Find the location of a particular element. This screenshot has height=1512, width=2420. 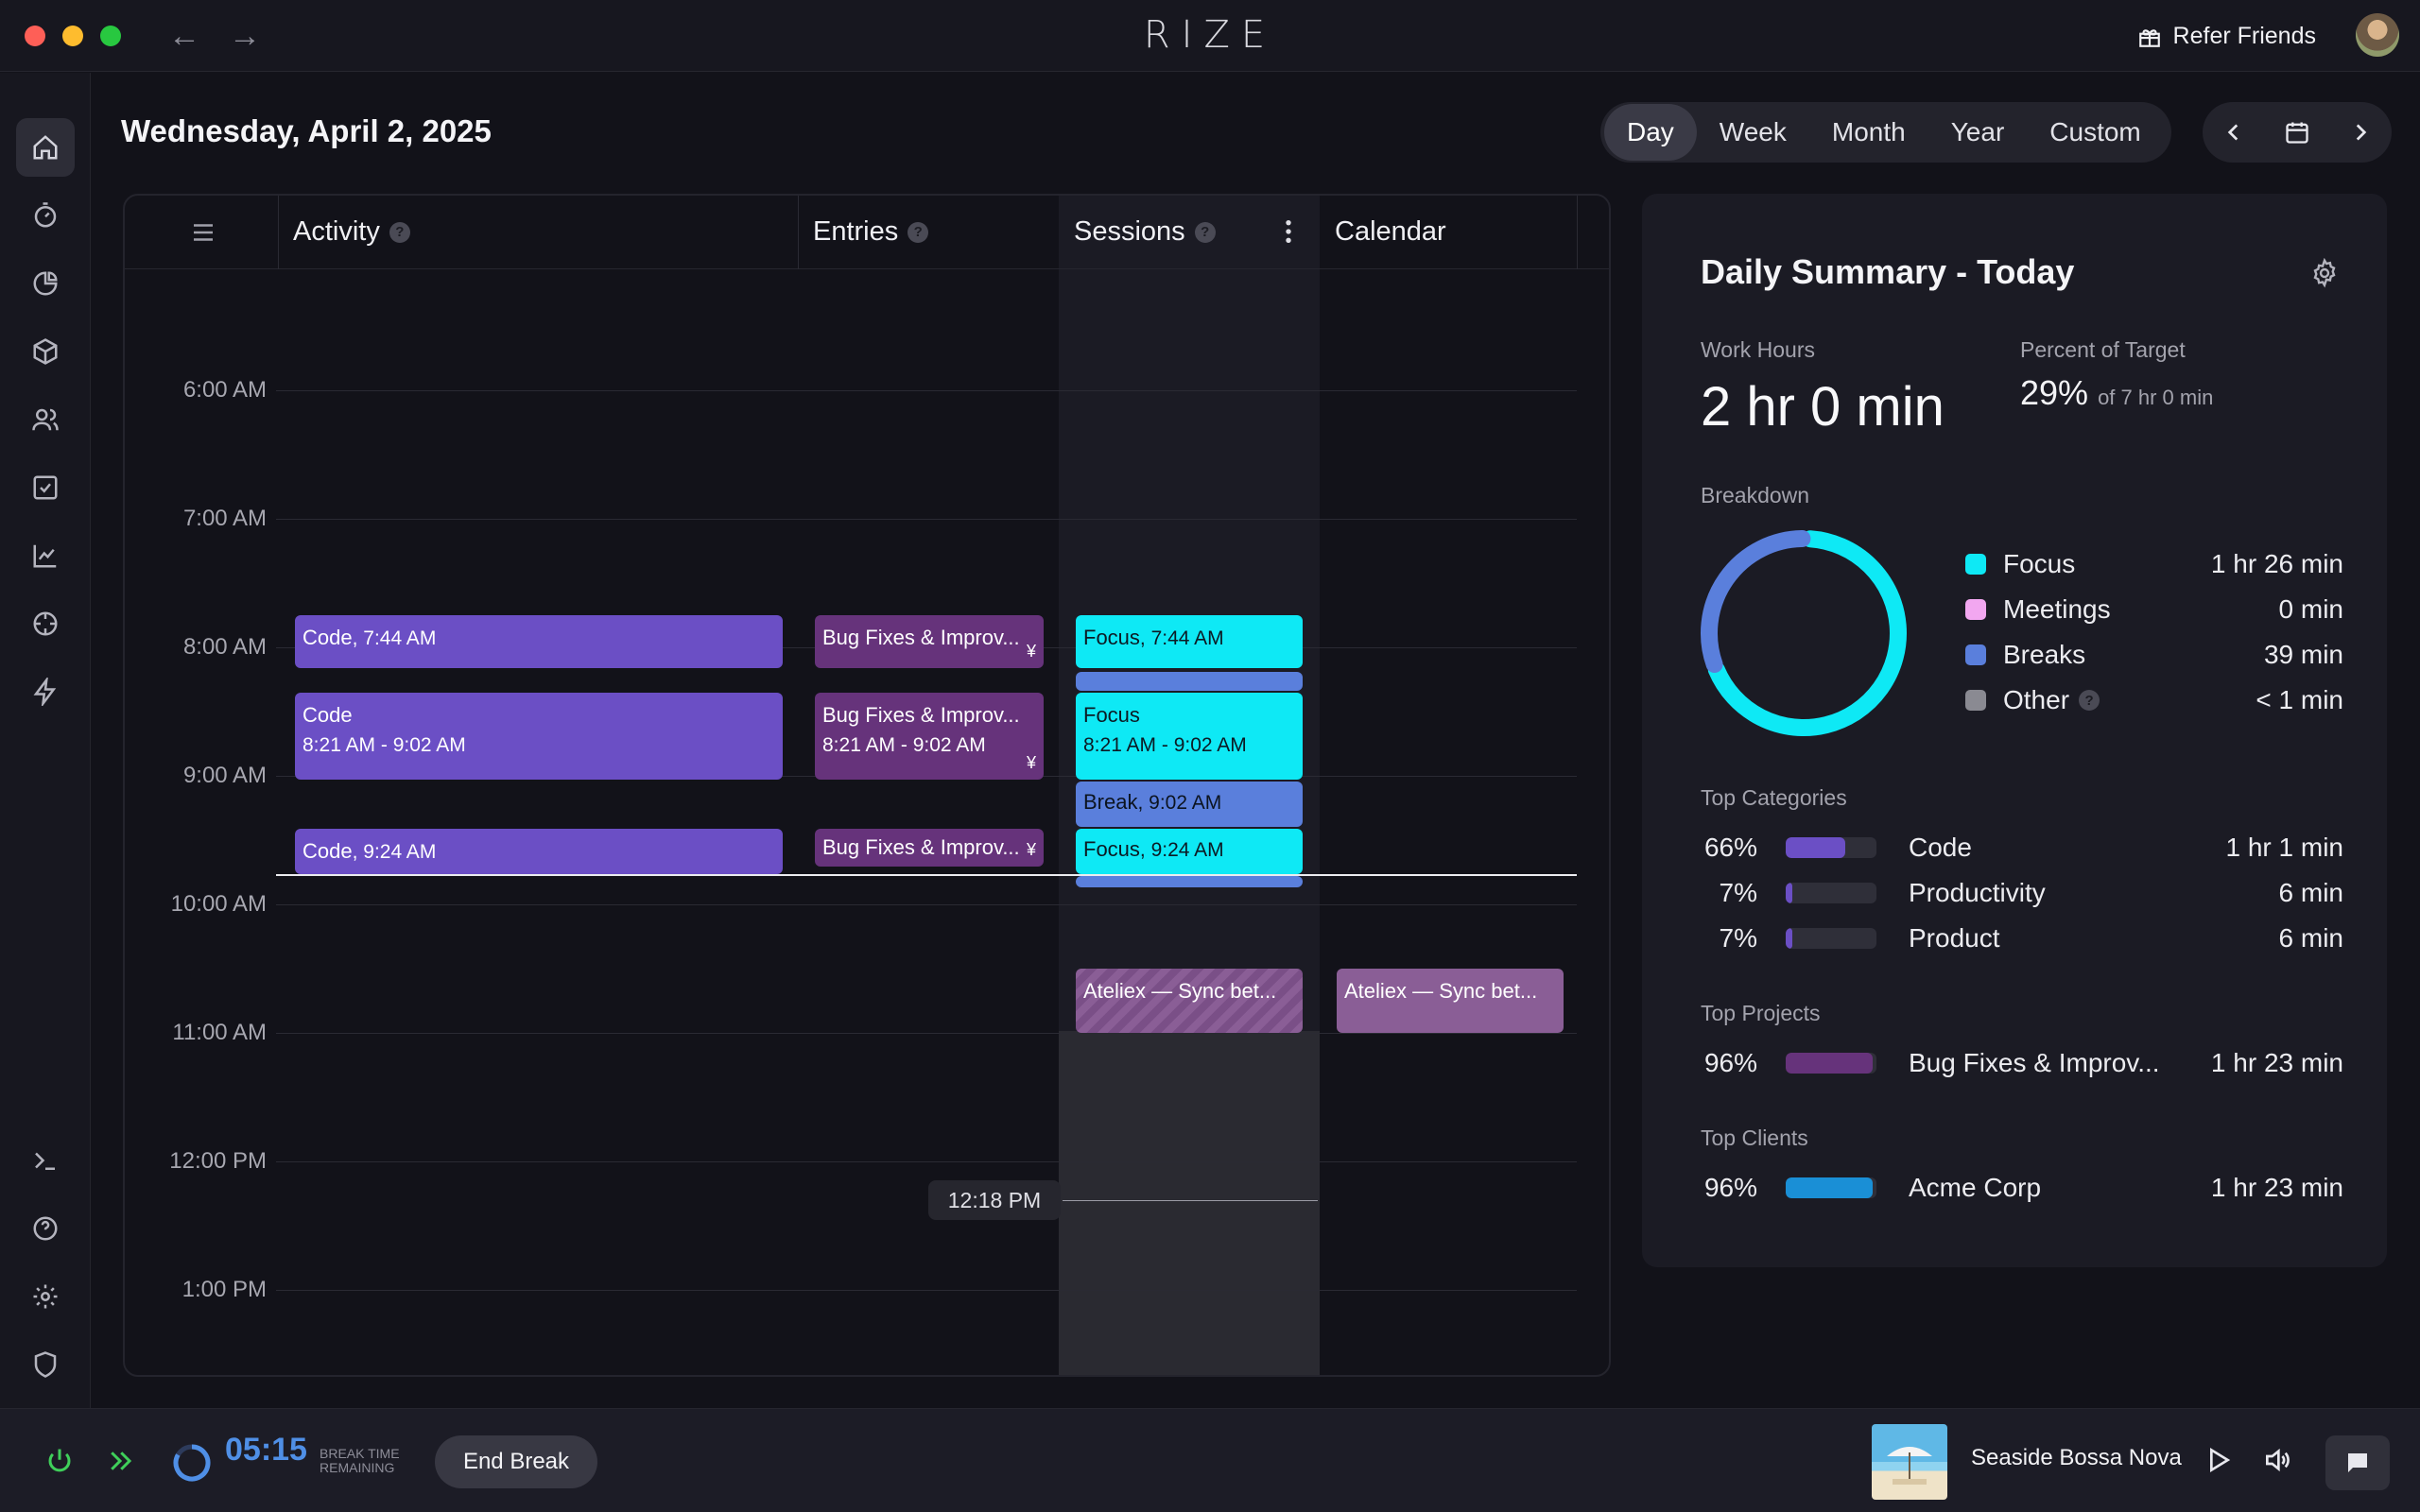

top-categories-label: Top Categories is located at coordinates (1774, 797).